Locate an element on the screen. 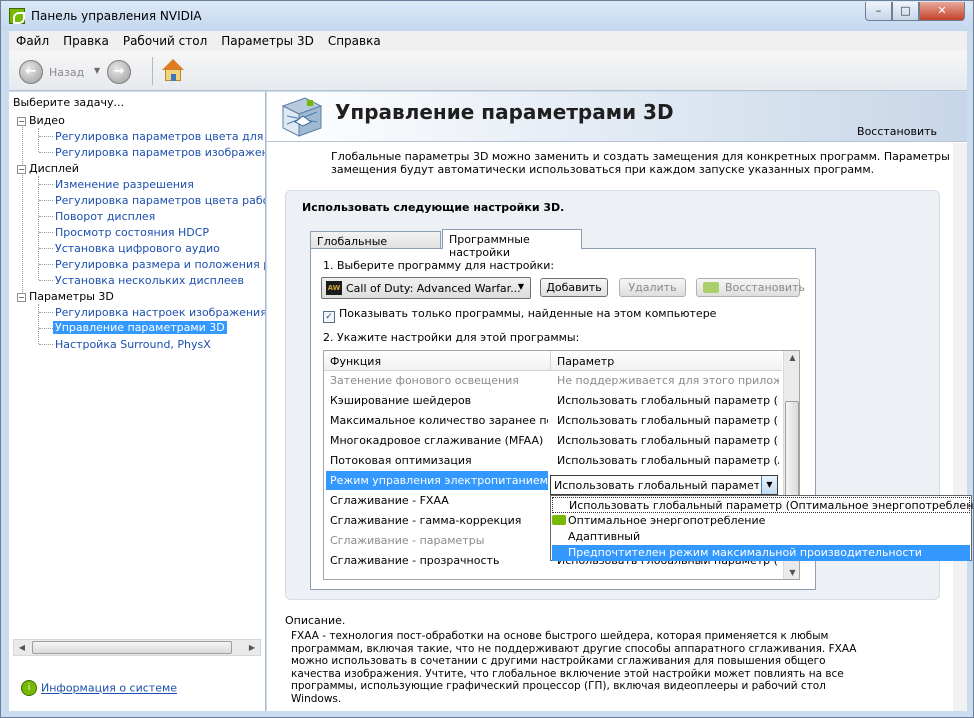  info-icon: i is located at coordinates (29, 688).